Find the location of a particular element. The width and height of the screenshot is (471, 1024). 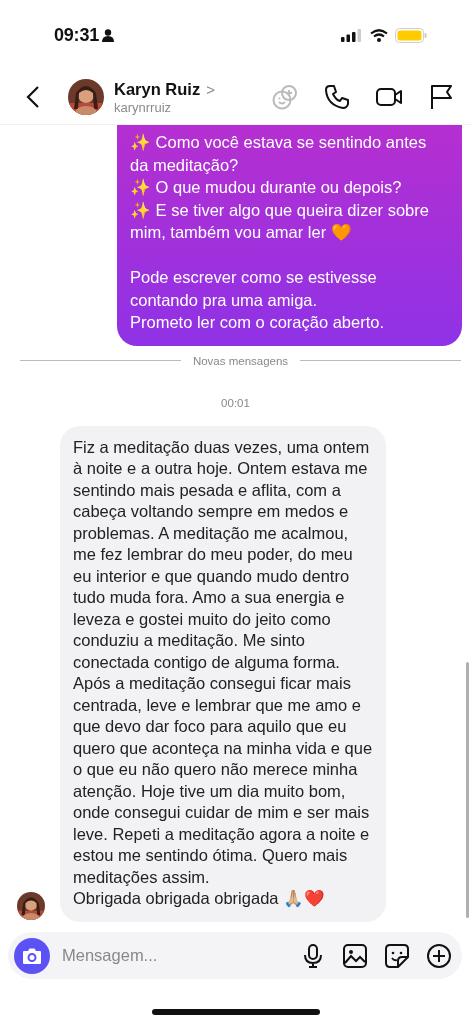

status-time: 09:31 is located at coordinates (77, 35).